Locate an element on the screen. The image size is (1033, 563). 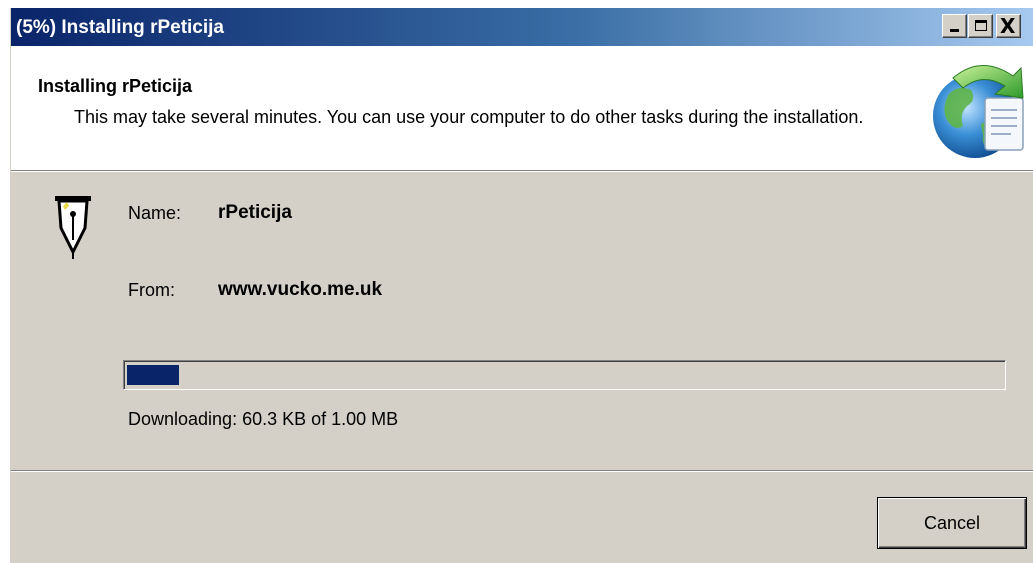
pen-nib-icon is located at coordinates (73, 227).